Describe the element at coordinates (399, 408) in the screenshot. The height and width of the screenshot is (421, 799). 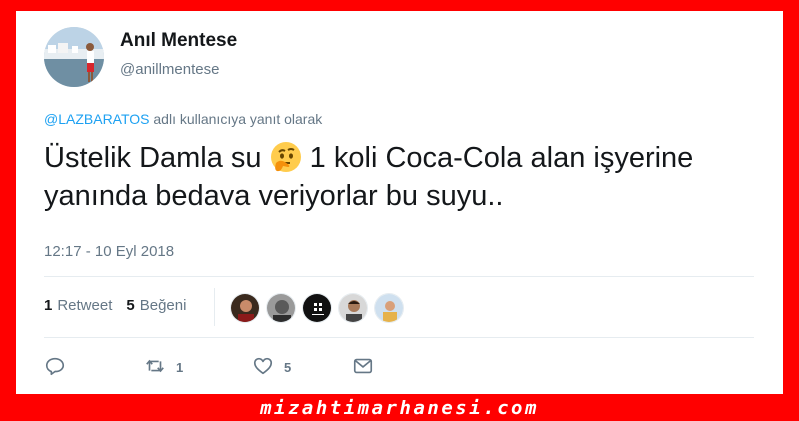
I see `watermark-text: mizahtimarhanesi.com` at that location.